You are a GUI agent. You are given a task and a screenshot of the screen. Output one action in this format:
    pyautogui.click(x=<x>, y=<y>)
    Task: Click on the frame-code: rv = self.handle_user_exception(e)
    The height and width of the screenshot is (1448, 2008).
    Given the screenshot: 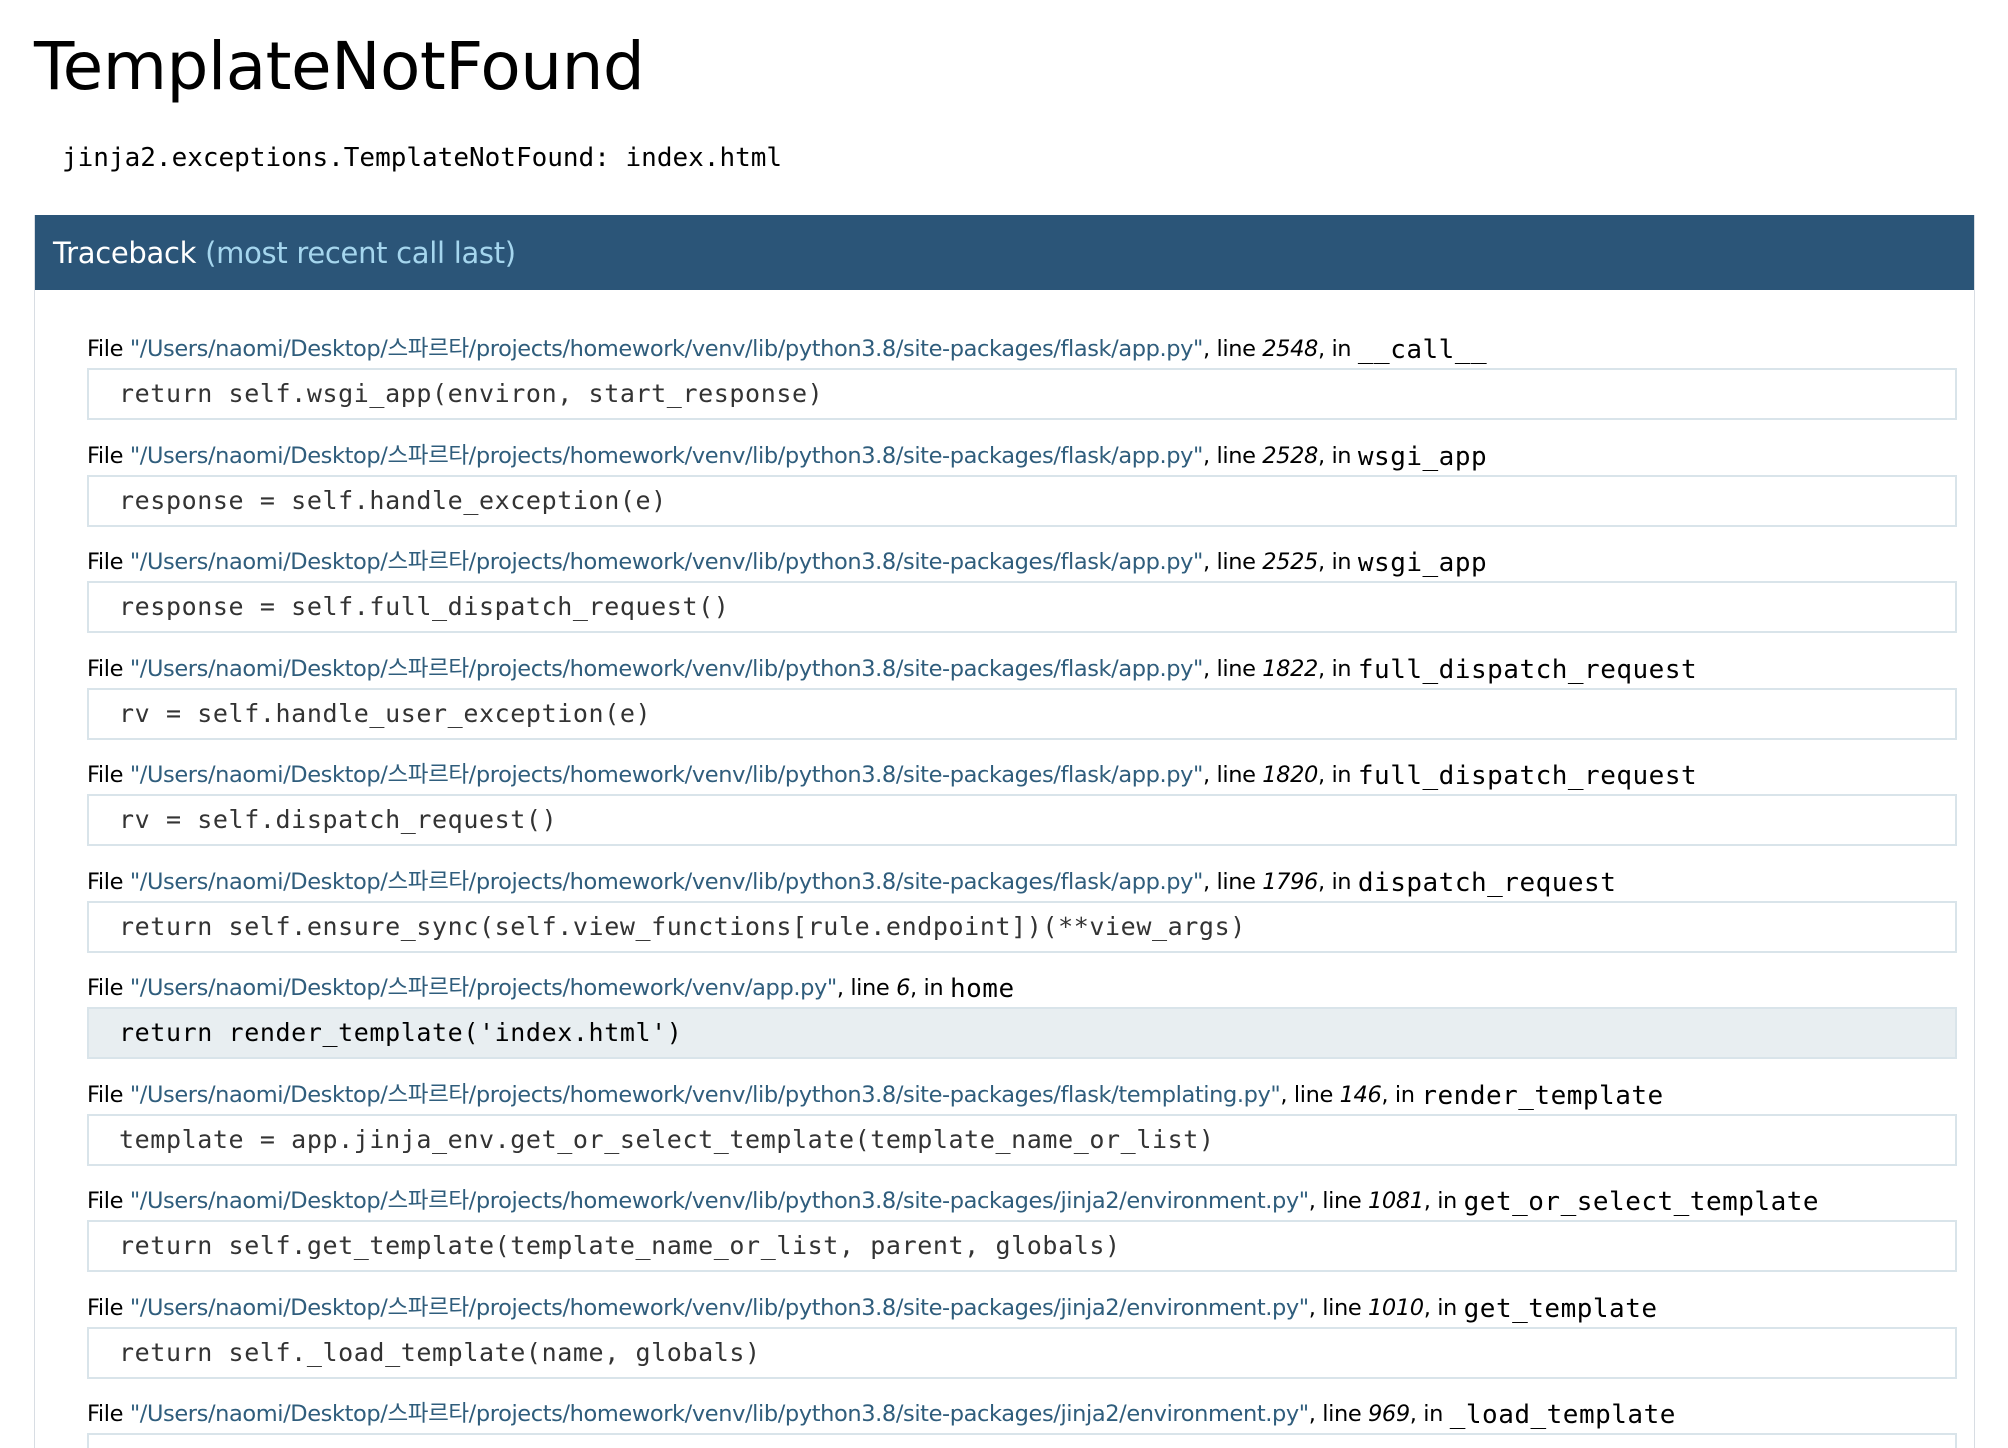 What is the action you would take?
    pyautogui.click(x=1022, y=713)
    